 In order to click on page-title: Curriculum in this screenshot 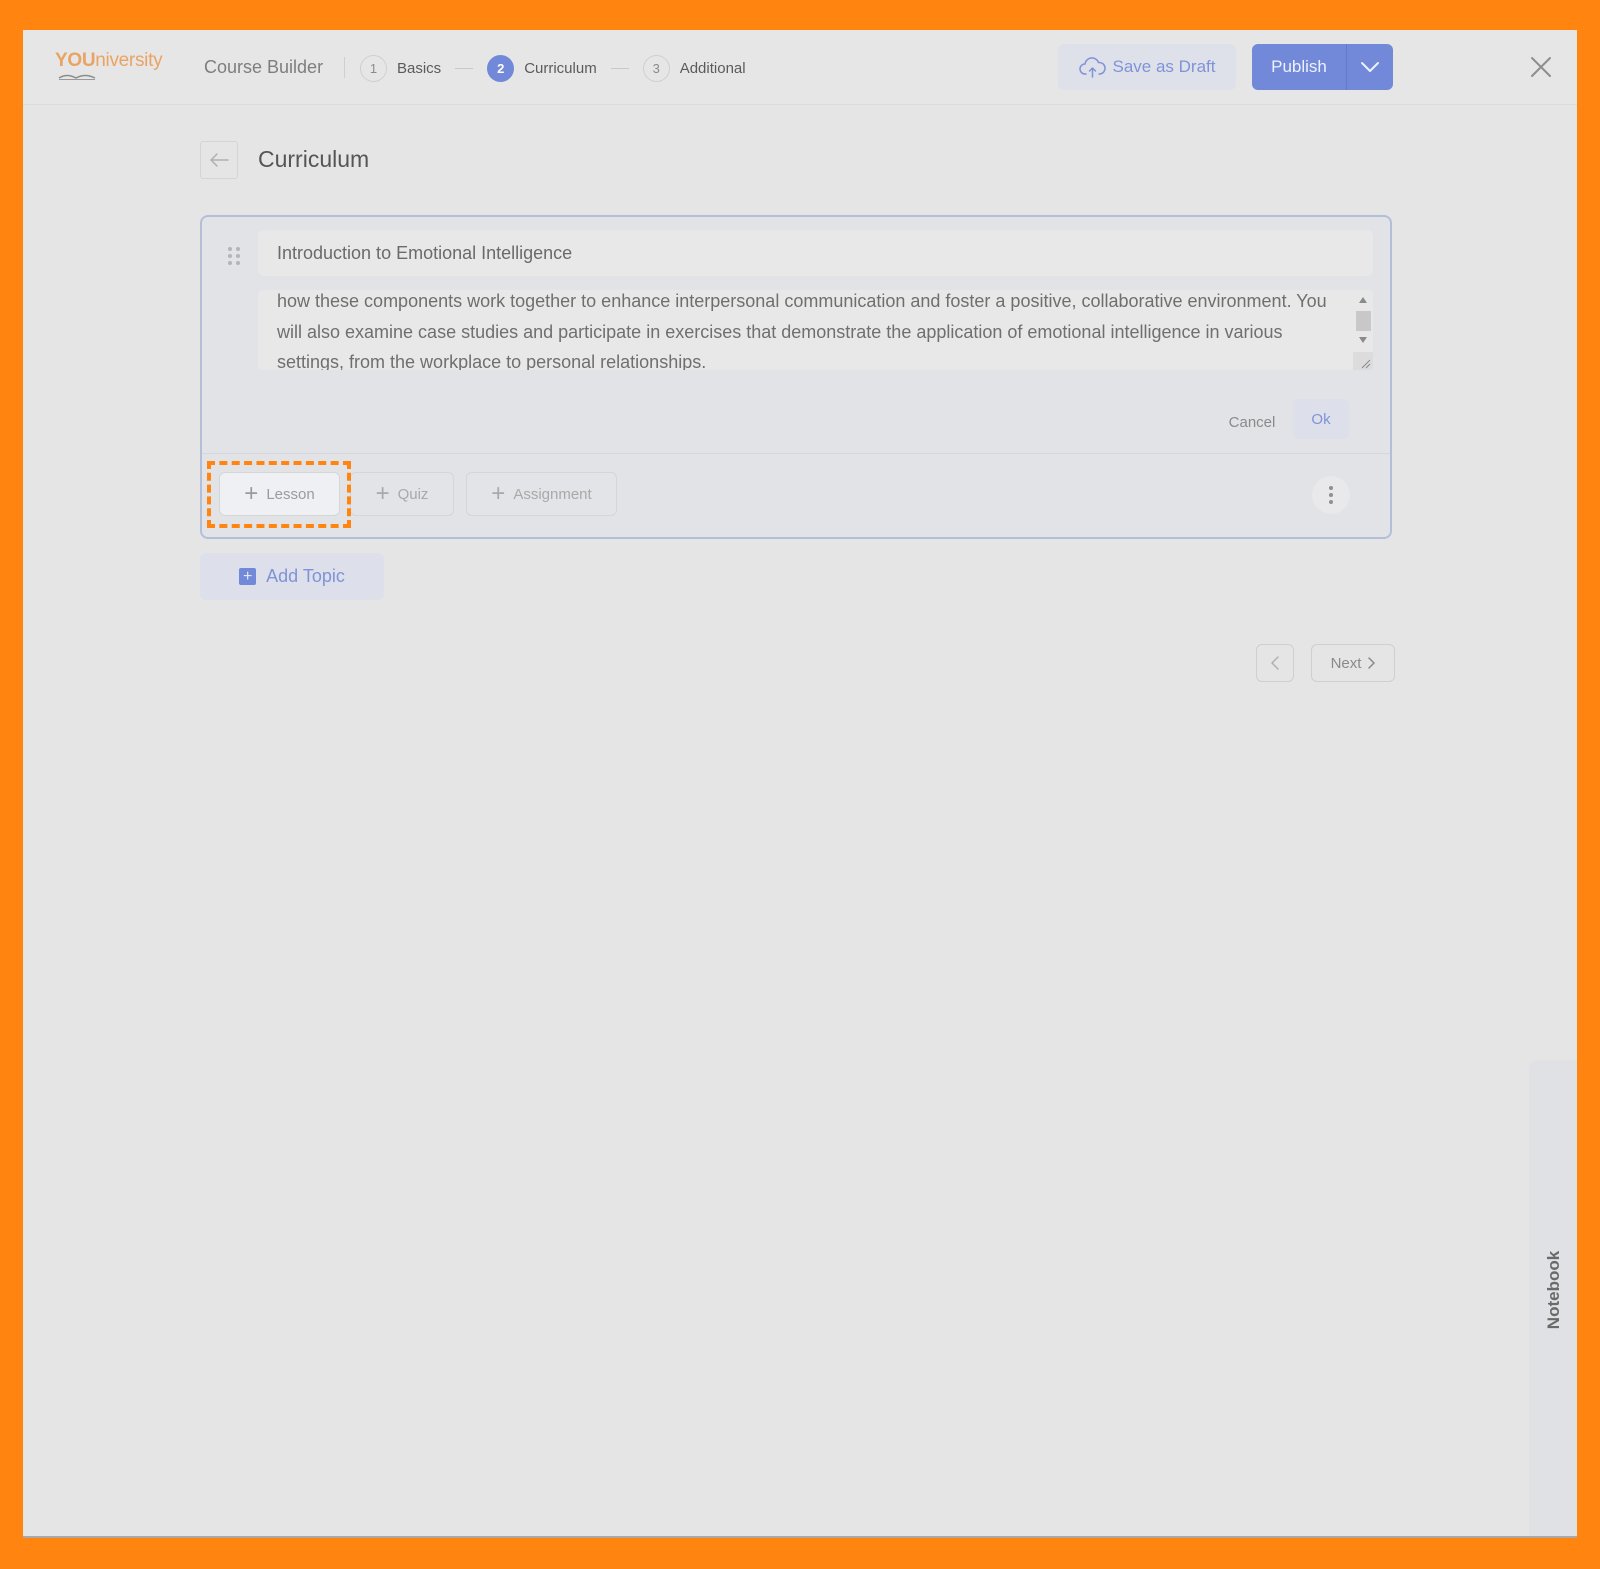, I will do `click(314, 159)`.